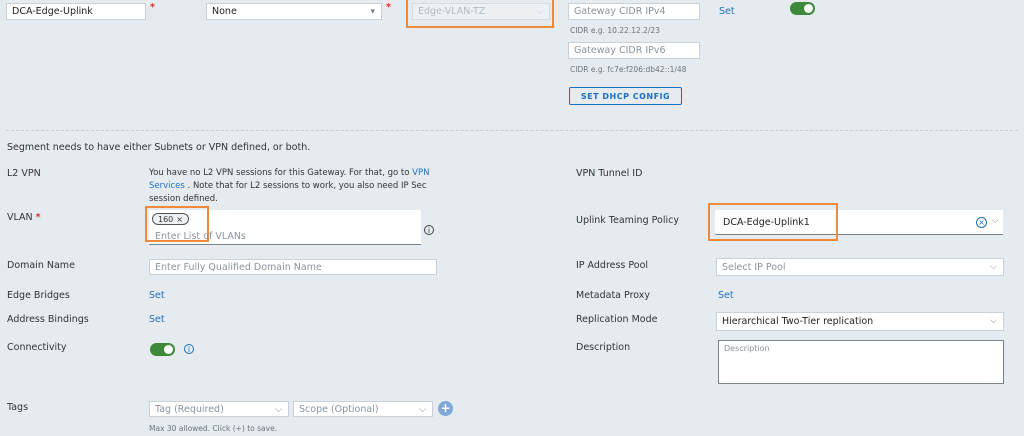  I want to click on description-textarea: Description, so click(861, 362).